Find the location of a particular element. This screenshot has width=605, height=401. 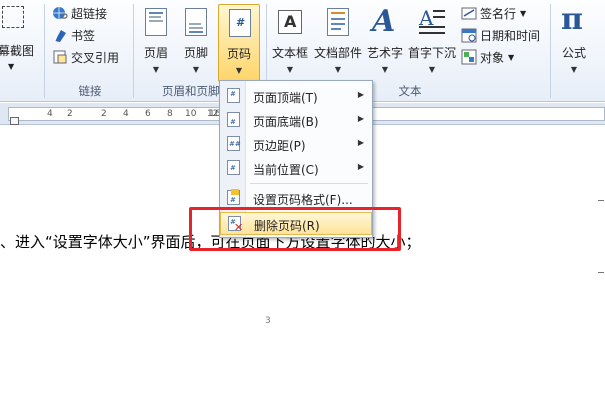

quick-parts-icon is located at coordinates (338, 22).